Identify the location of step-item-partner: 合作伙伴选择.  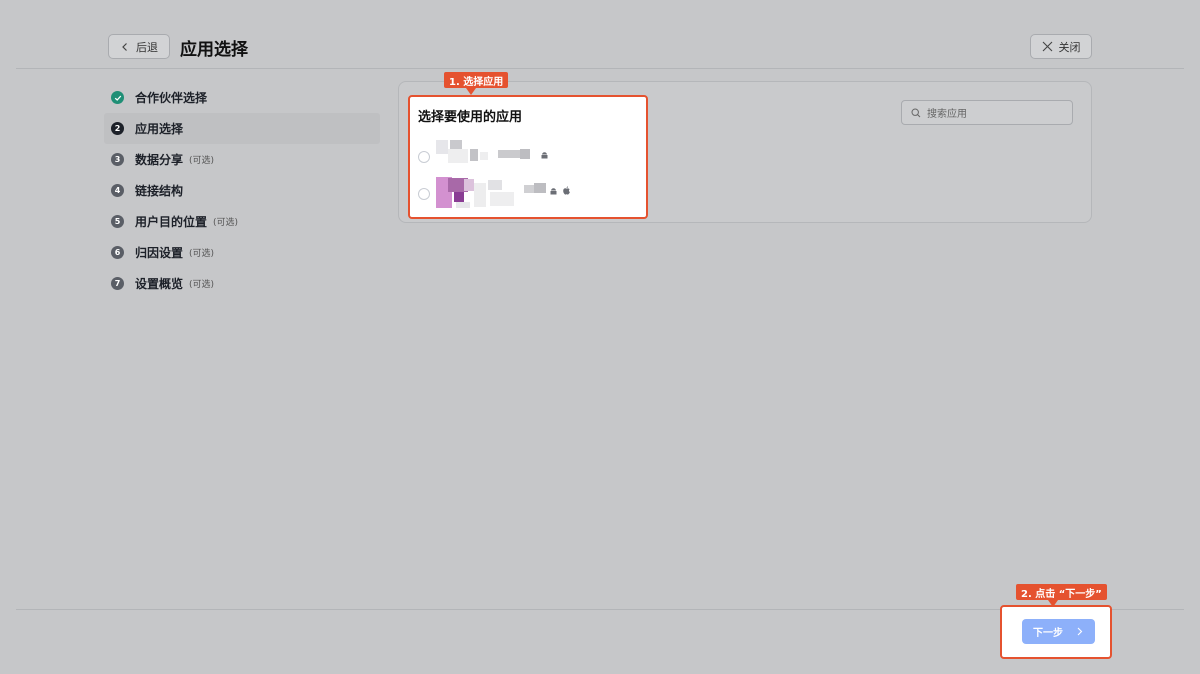
(242, 97).